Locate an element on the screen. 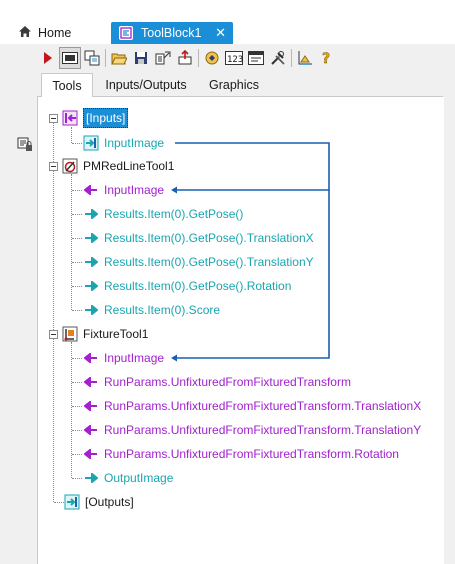  tree-node-inputs: [Inputs] is located at coordinates (95, 118).